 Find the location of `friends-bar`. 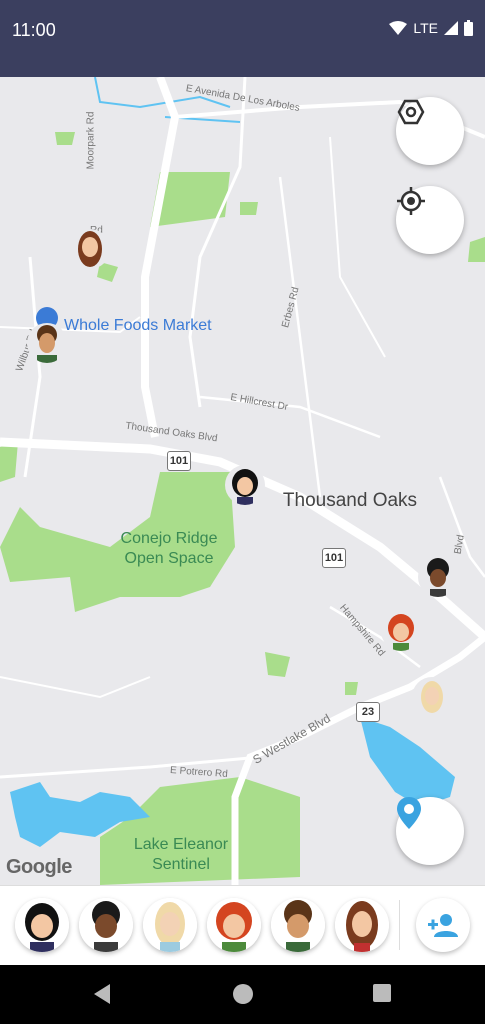

friends-bar is located at coordinates (242, 925).